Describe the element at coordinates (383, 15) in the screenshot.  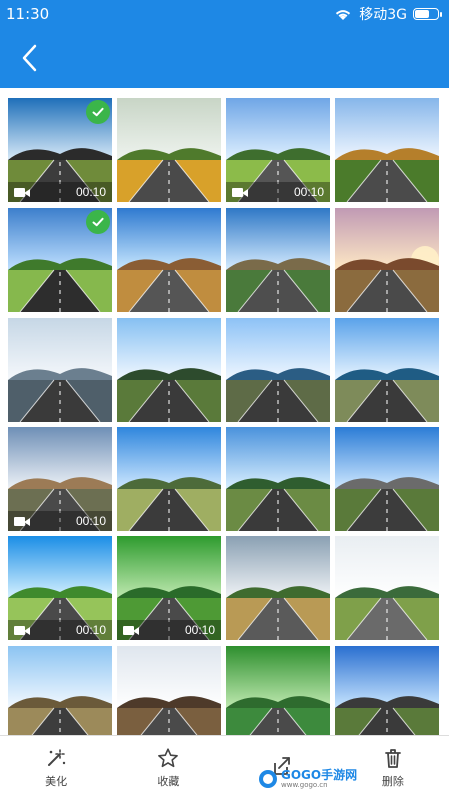
I see `carrier-label: 移动3G` at that location.